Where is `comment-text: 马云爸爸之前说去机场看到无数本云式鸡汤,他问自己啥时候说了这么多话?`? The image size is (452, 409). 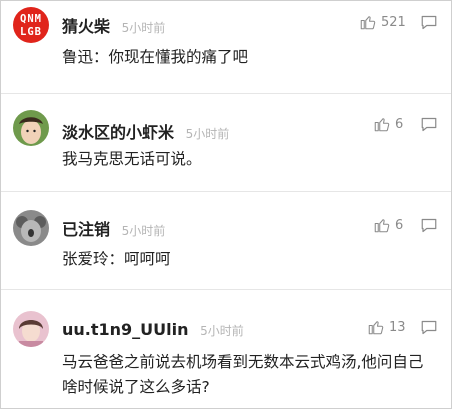
comment-text: 马云爸爸之前说去机场看到无数本云式鸡汤,他问自己啥时候说了这么多话? is located at coordinates (243, 374).